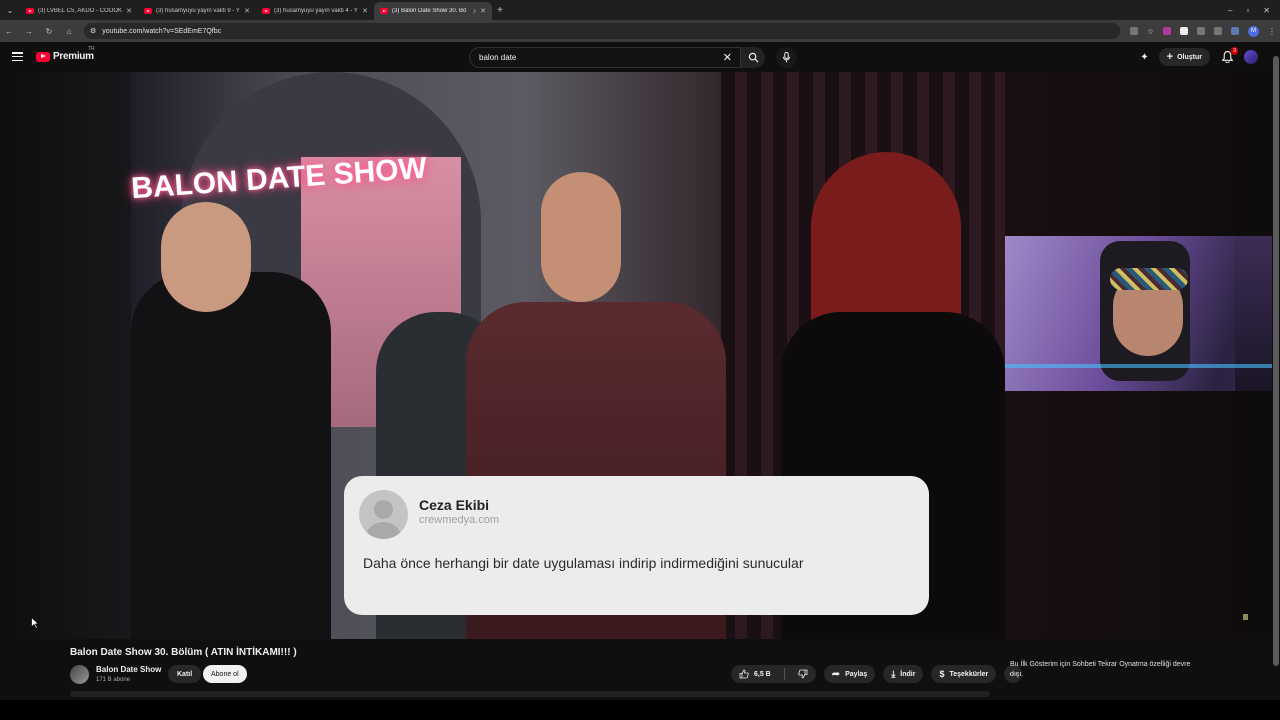  Describe the element at coordinates (784, 674) in the screenshot. I see `like-divider` at that location.